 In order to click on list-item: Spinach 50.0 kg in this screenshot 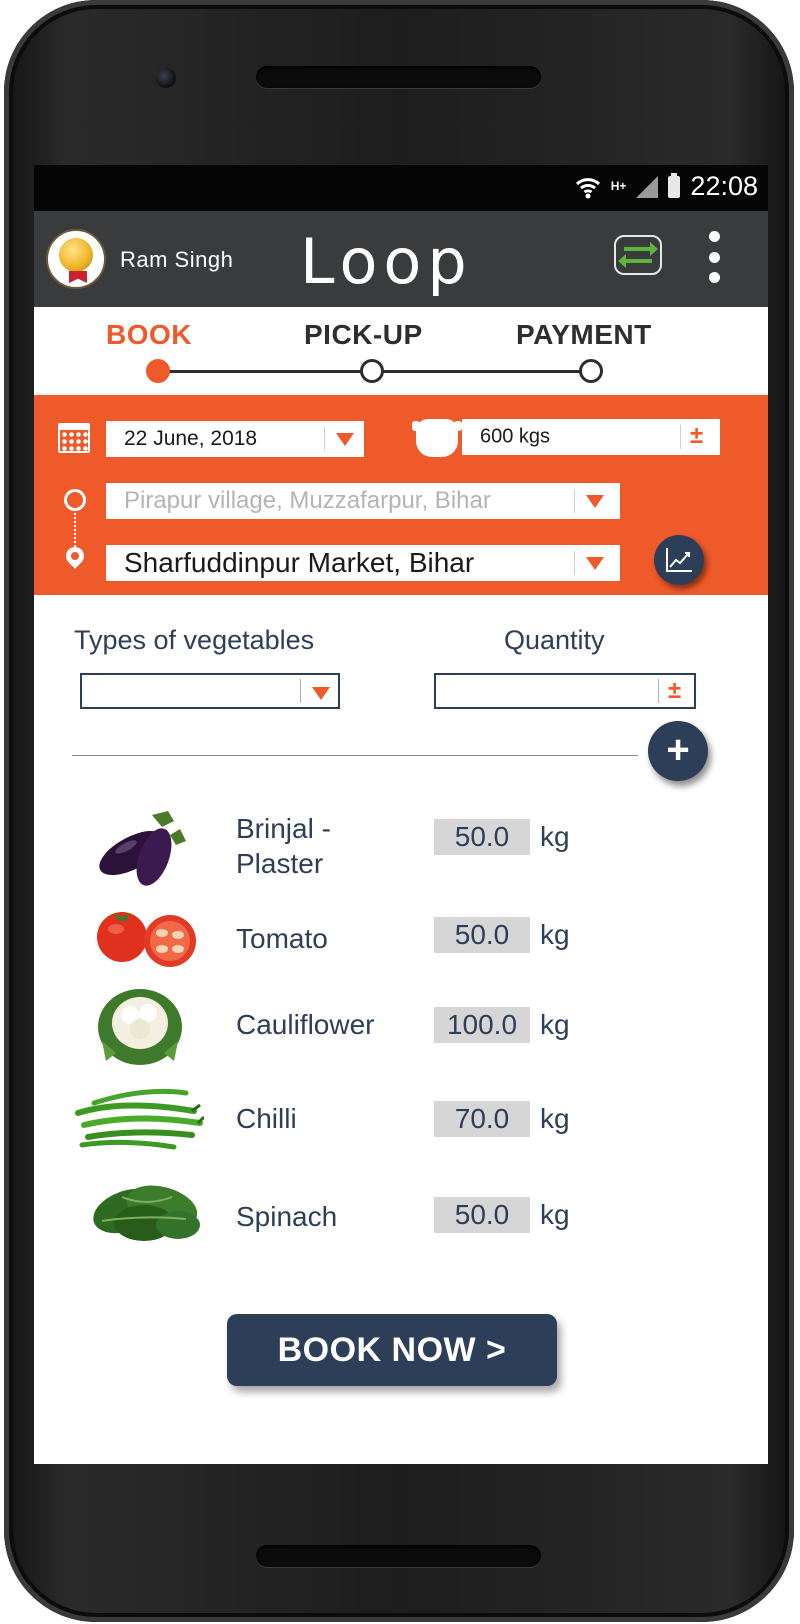, I will do `click(401, 1212)`.